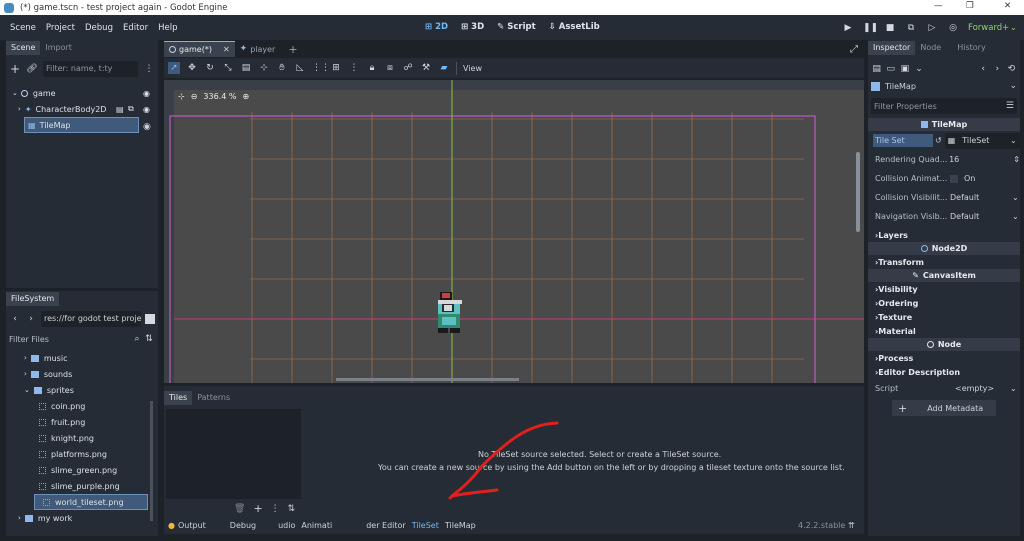  What do you see at coordinates (386, 525) in the screenshot?
I see `shader-editor-button: der Editor` at bounding box center [386, 525].